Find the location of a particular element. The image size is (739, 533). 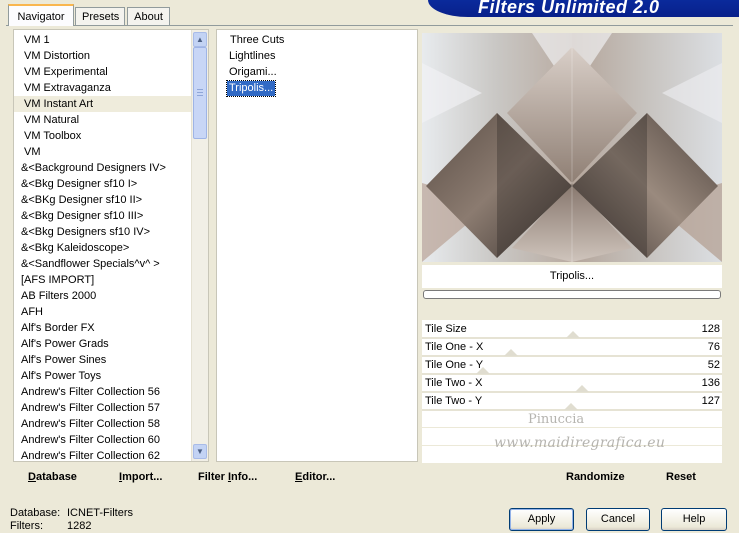

scroll-down-button: ▼ is located at coordinates (200, 451).